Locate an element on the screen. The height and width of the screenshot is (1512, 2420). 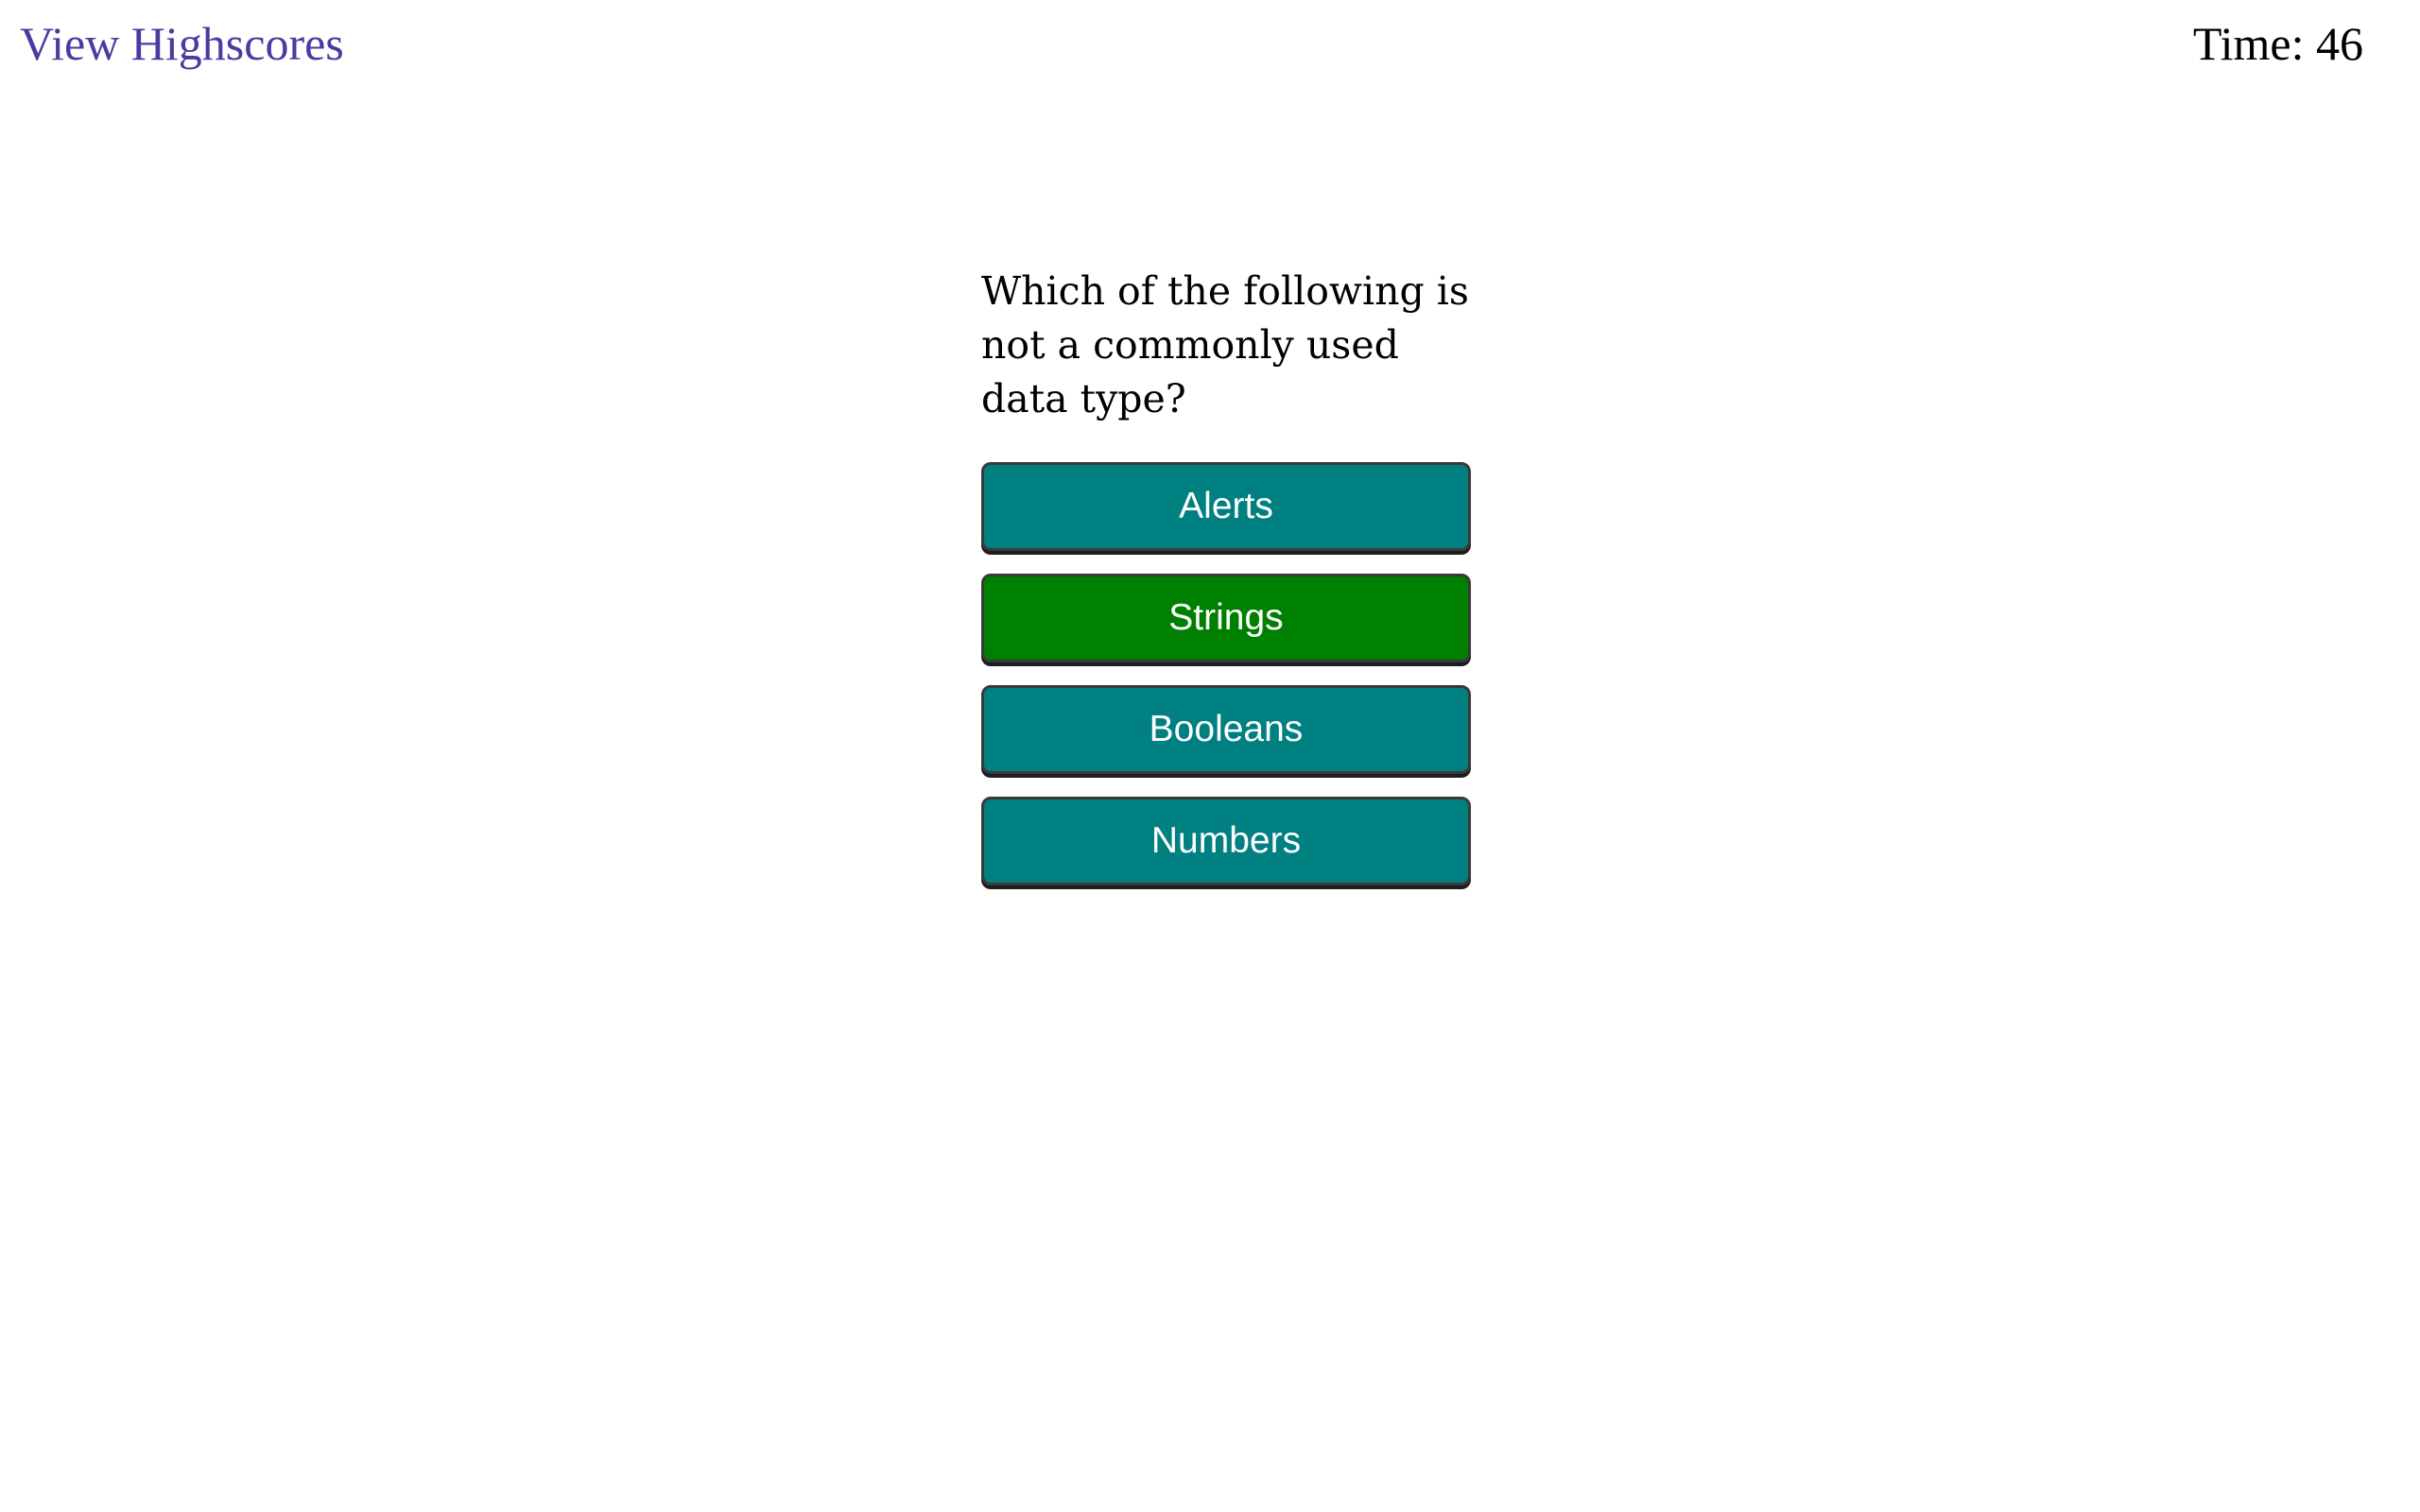
view-highscores-link: View Highscores is located at coordinates (182, 43).